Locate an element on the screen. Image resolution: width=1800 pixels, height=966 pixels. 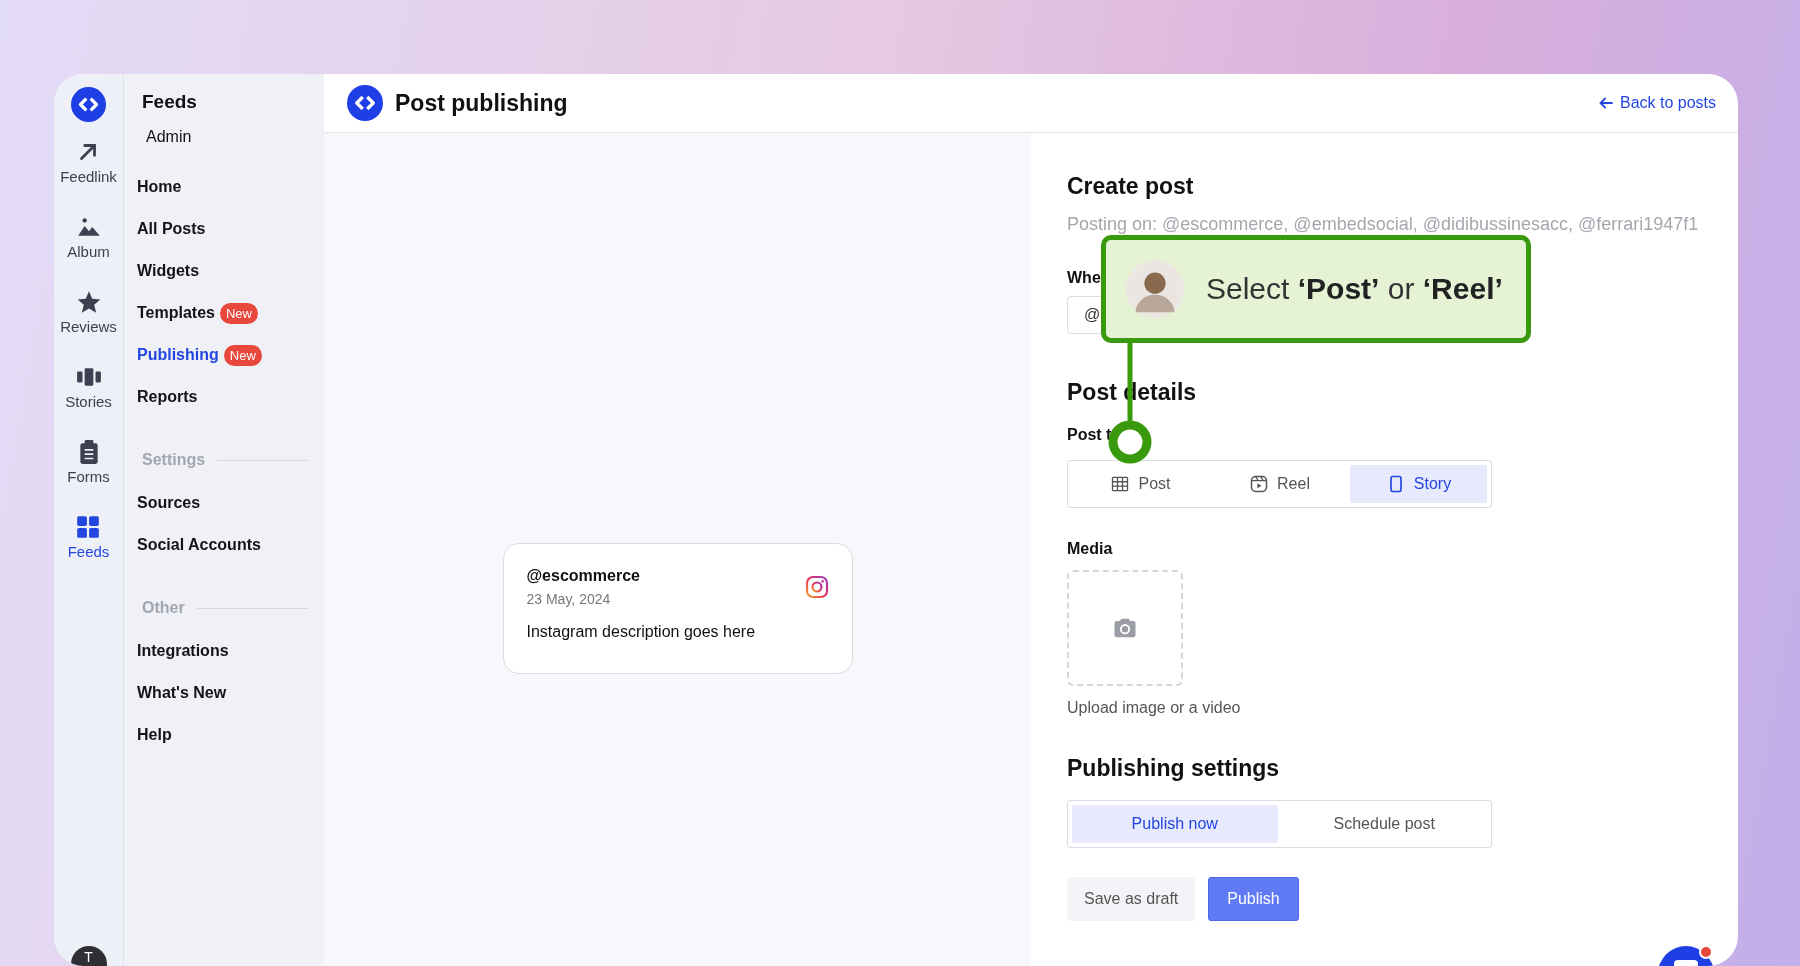
play-icon is located at coordinates (1259, 484).